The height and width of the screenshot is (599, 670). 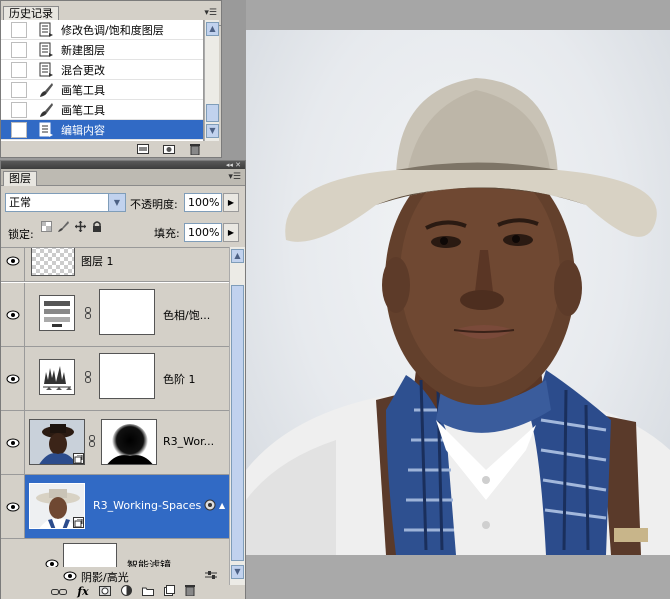 I want to click on lock-label: 锁定:, so click(x=21, y=234).